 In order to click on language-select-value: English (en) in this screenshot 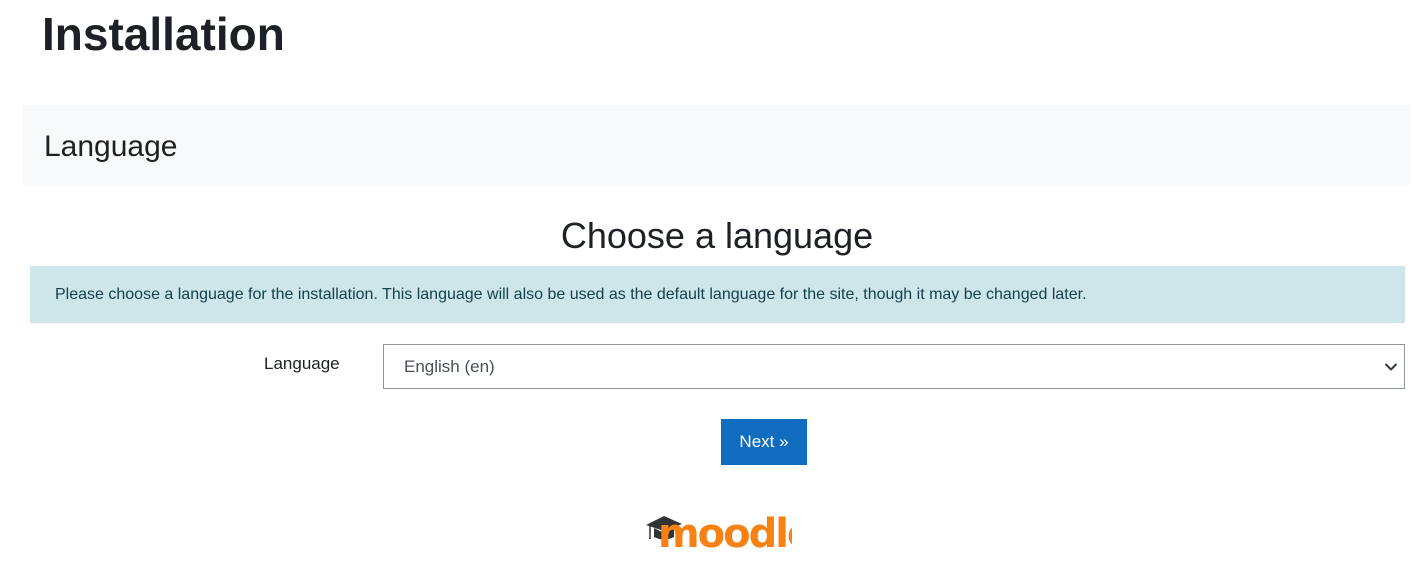, I will do `click(449, 366)`.